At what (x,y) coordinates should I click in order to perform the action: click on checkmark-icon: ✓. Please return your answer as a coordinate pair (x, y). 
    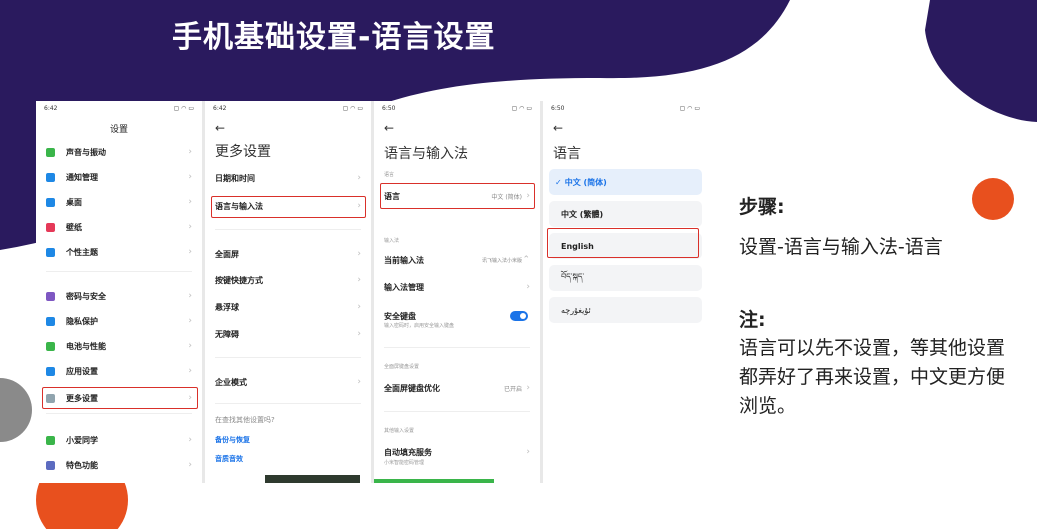
    Looking at the image, I should click on (558, 182).